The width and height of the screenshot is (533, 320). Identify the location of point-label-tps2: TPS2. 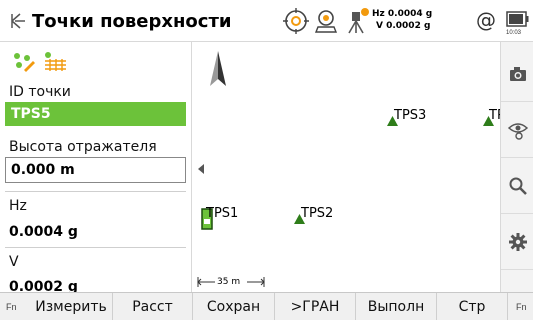
(317, 213).